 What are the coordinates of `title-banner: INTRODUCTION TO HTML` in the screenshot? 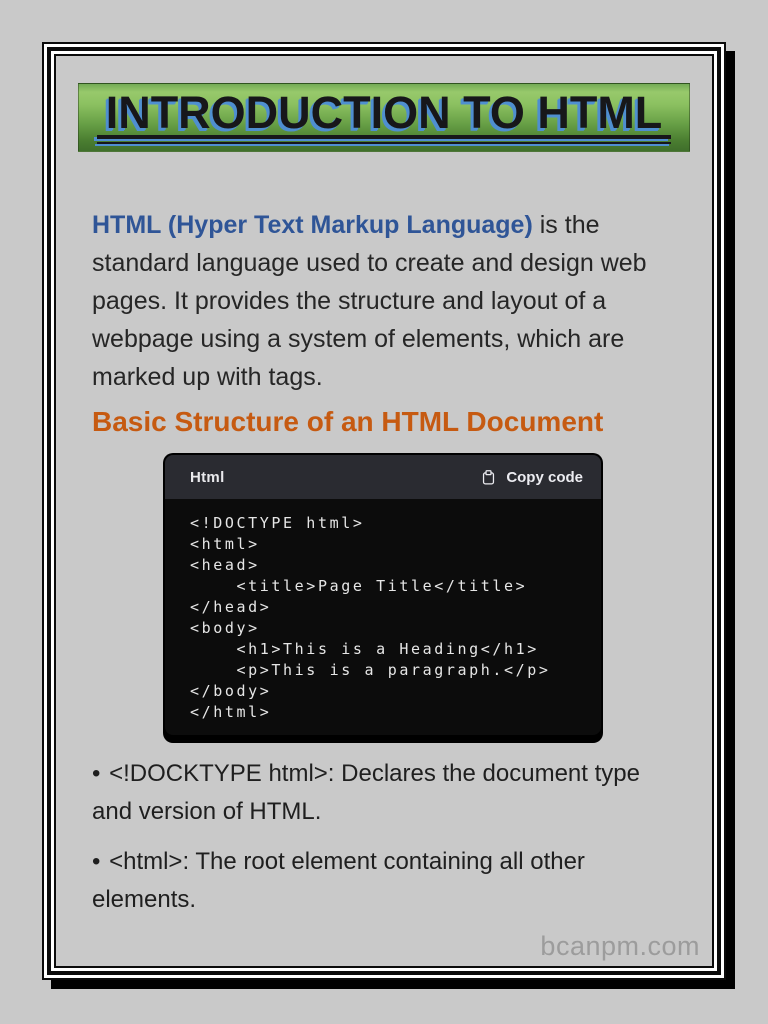 It's located at (384, 117).